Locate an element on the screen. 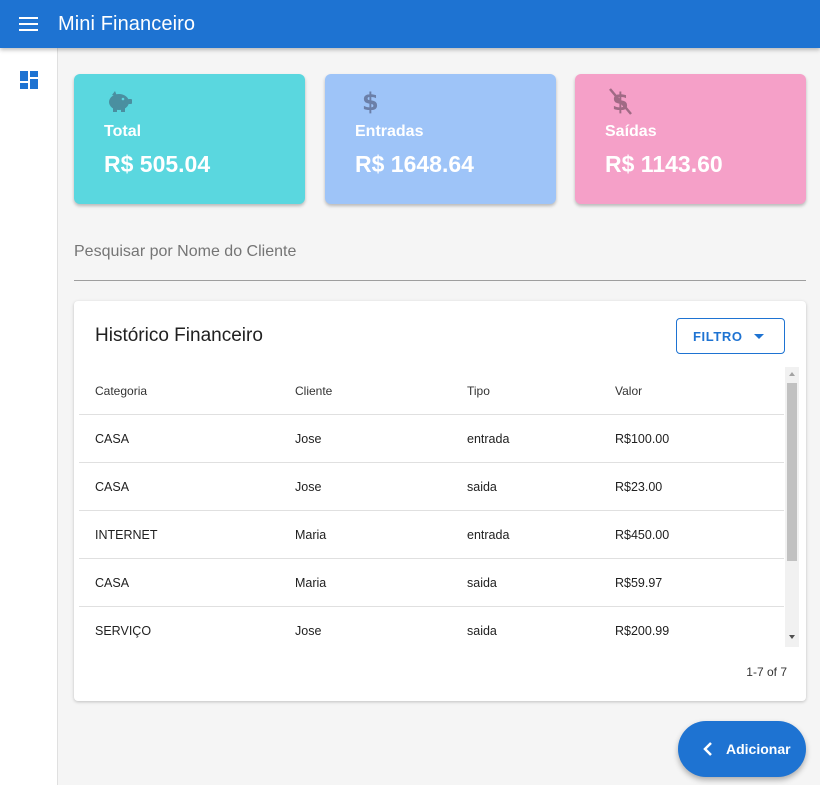  cell-valor: R$23.00 is located at coordinates (639, 487).